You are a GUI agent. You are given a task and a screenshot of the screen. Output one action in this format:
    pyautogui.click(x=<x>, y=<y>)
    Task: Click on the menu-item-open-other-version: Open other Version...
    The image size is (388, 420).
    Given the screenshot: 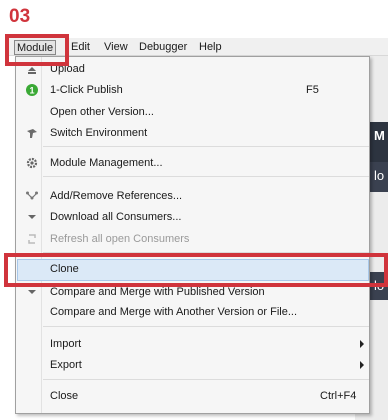 What is the action you would take?
    pyautogui.click(x=193, y=112)
    